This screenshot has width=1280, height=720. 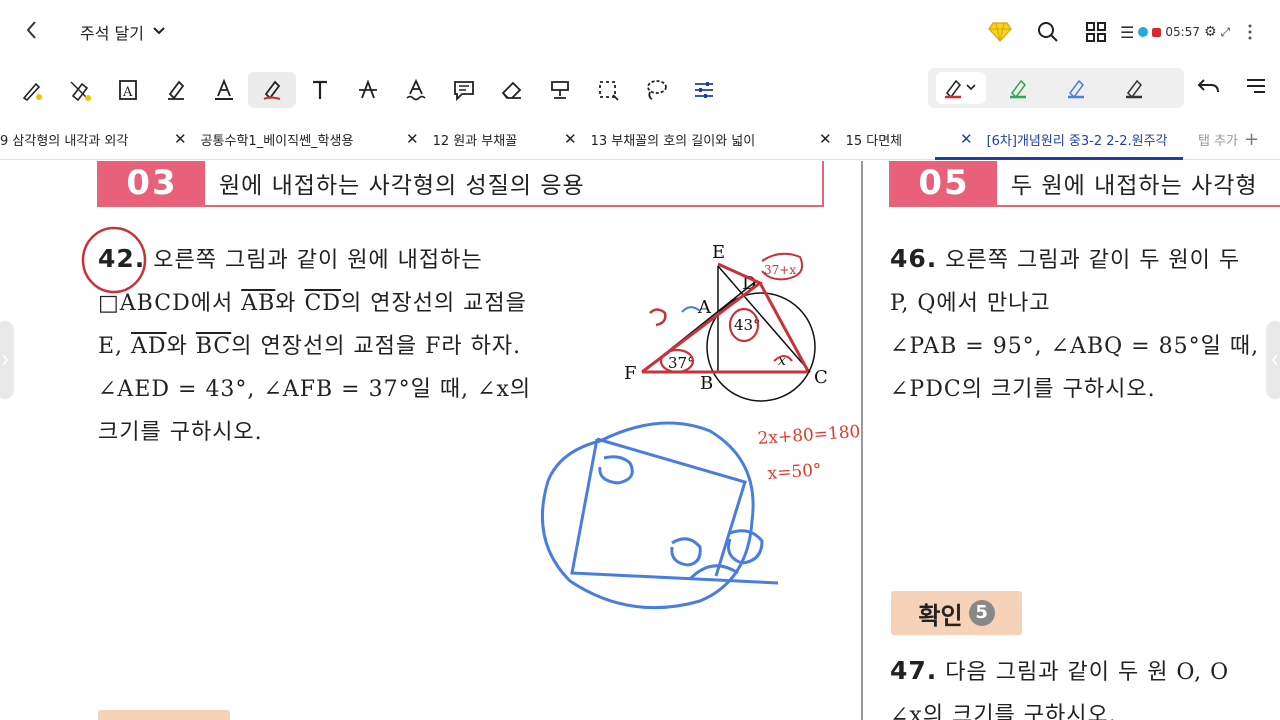 I want to click on label-e: E, so click(x=718, y=252).